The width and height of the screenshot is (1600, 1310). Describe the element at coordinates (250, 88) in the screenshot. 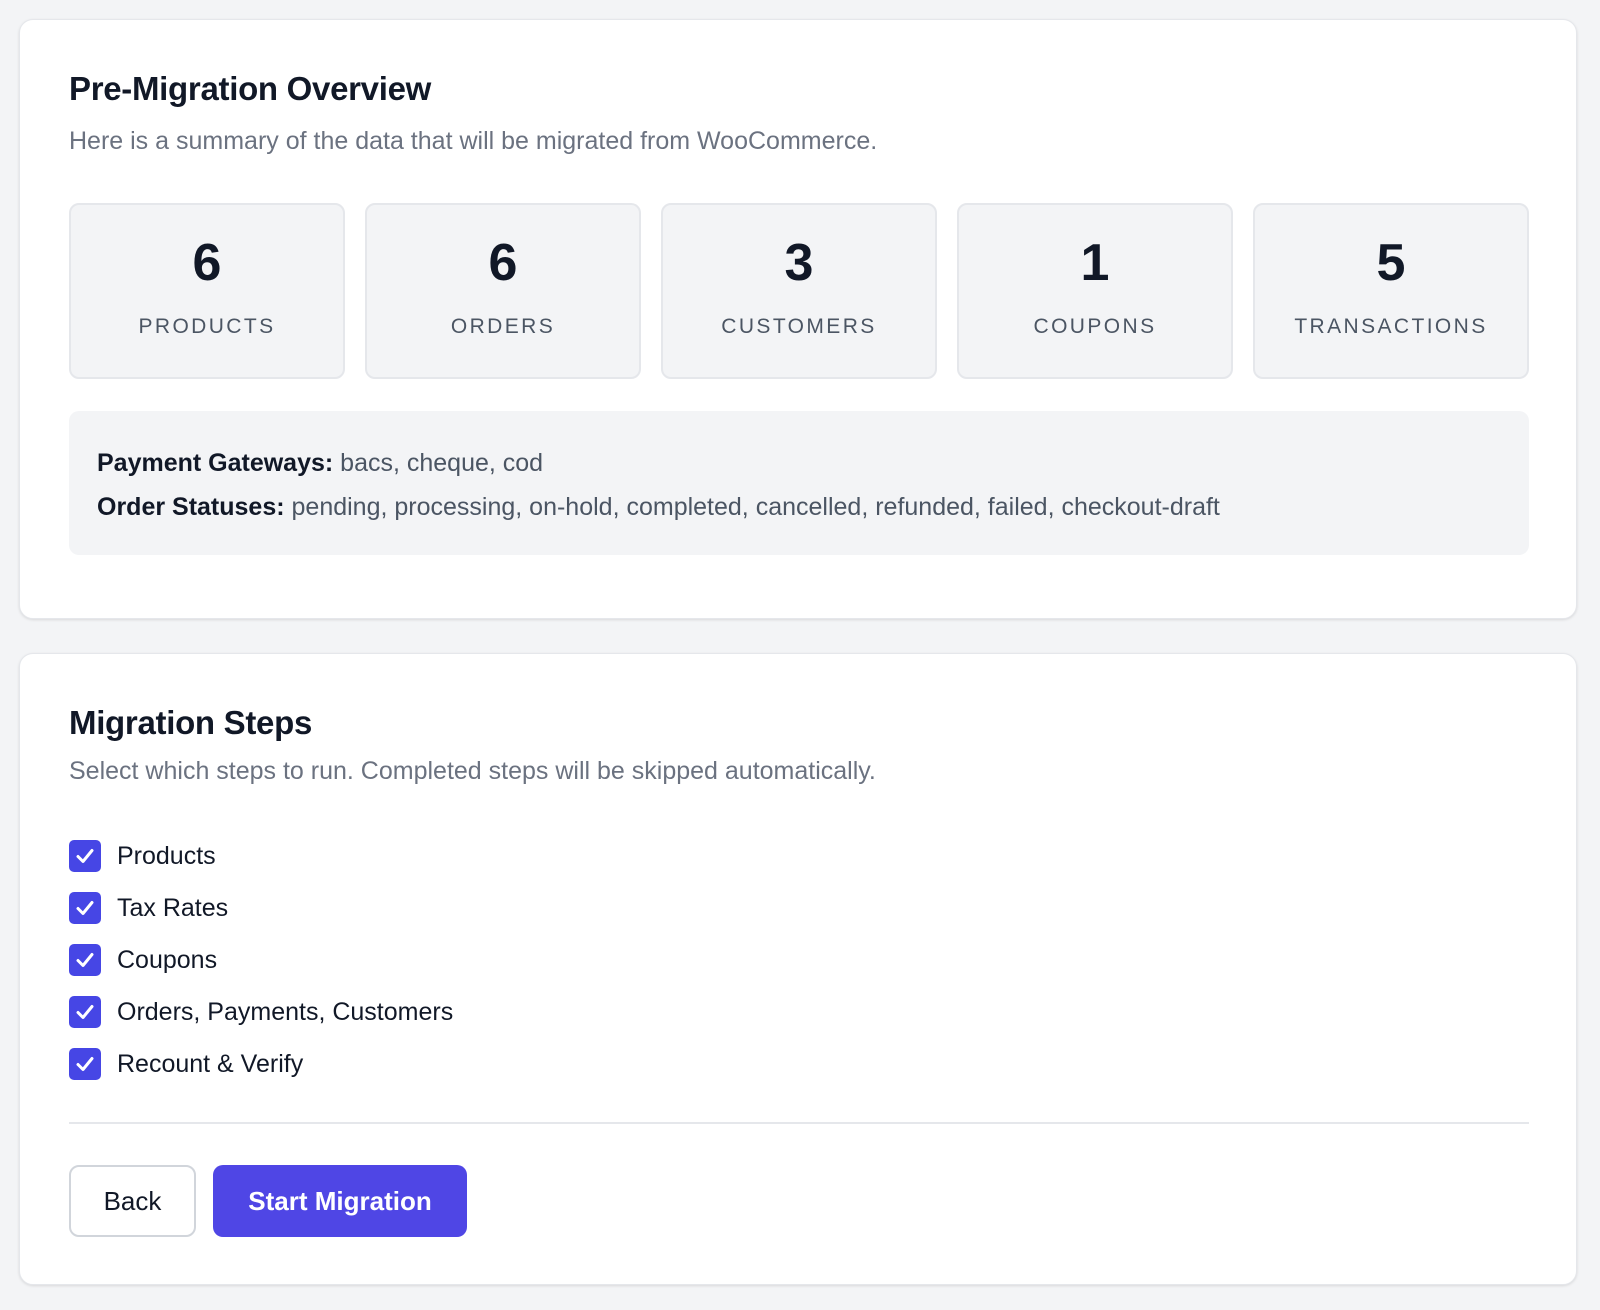

I see `overview-title: Pre-Migration Overview` at that location.